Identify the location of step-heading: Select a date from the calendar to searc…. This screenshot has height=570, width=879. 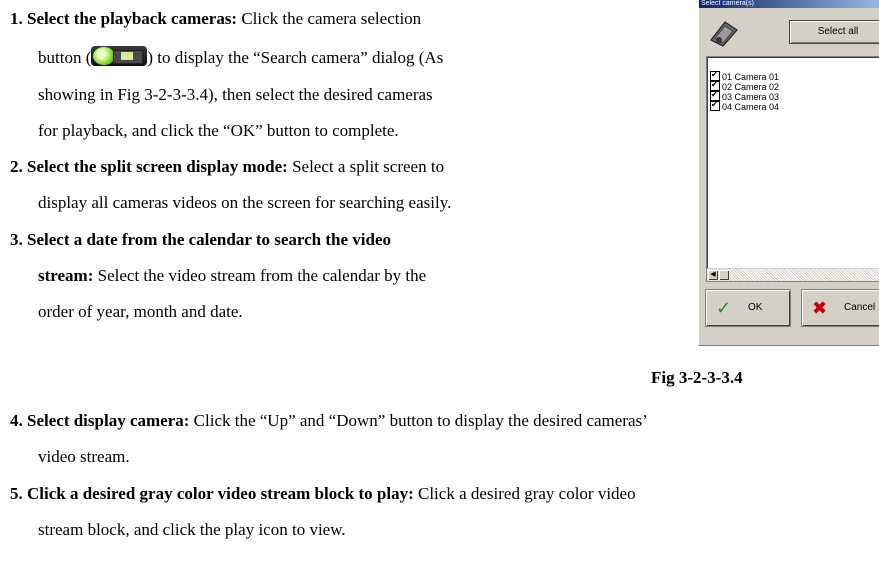
(209, 239).